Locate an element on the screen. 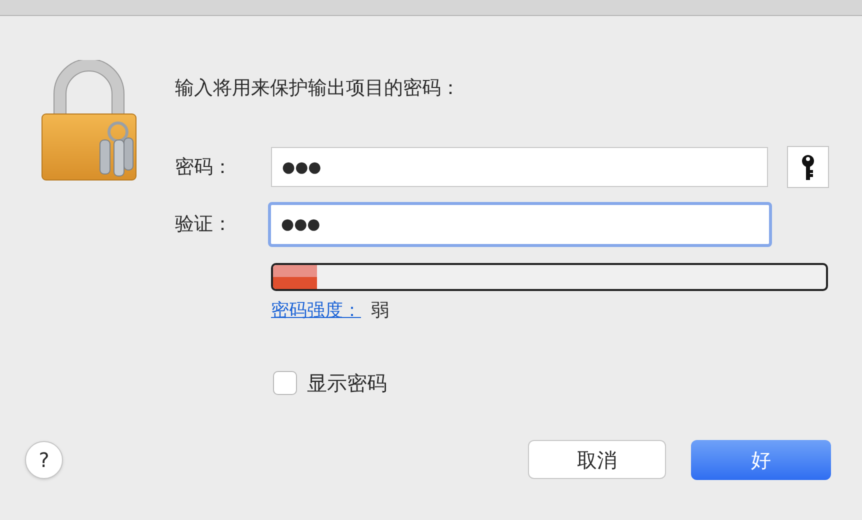  help-button: ? is located at coordinates (44, 460).